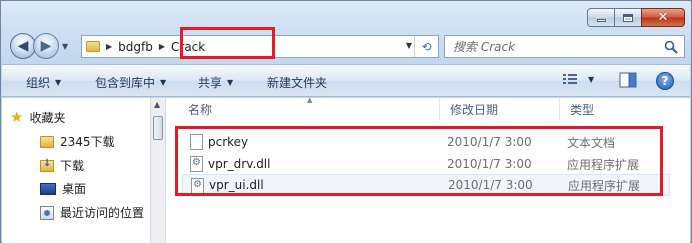 This screenshot has width=692, height=243. I want to click on navigation-pane: ★ 收藏夹 2345下载 下载 桌面 最近访问的位置, so click(78, 170).